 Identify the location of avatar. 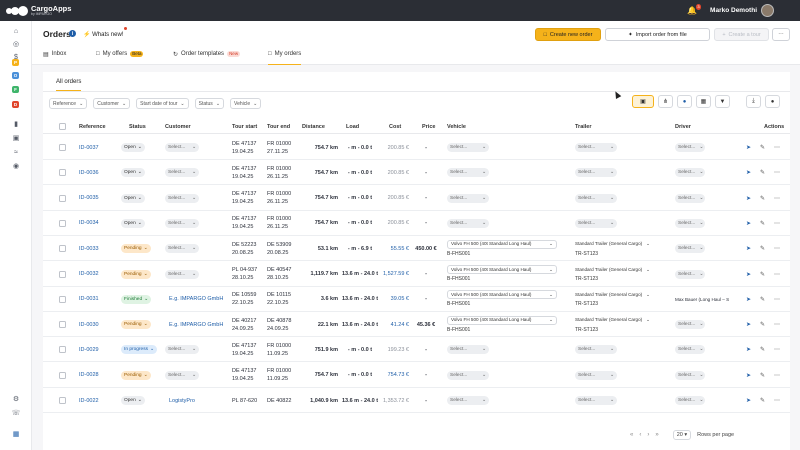
(767, 10).